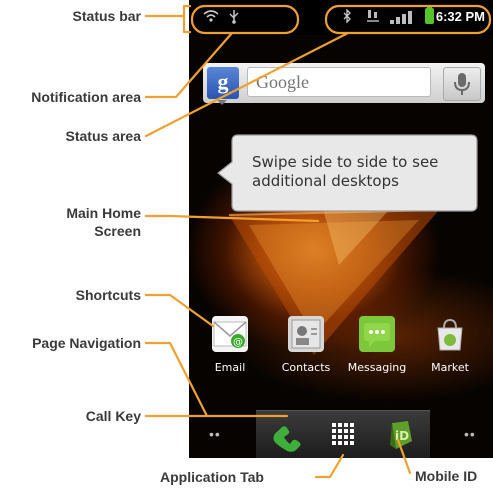  Describe the element at coordinates (230, 367) in the screenshot. I see `shortcut-label: Email` at that location.